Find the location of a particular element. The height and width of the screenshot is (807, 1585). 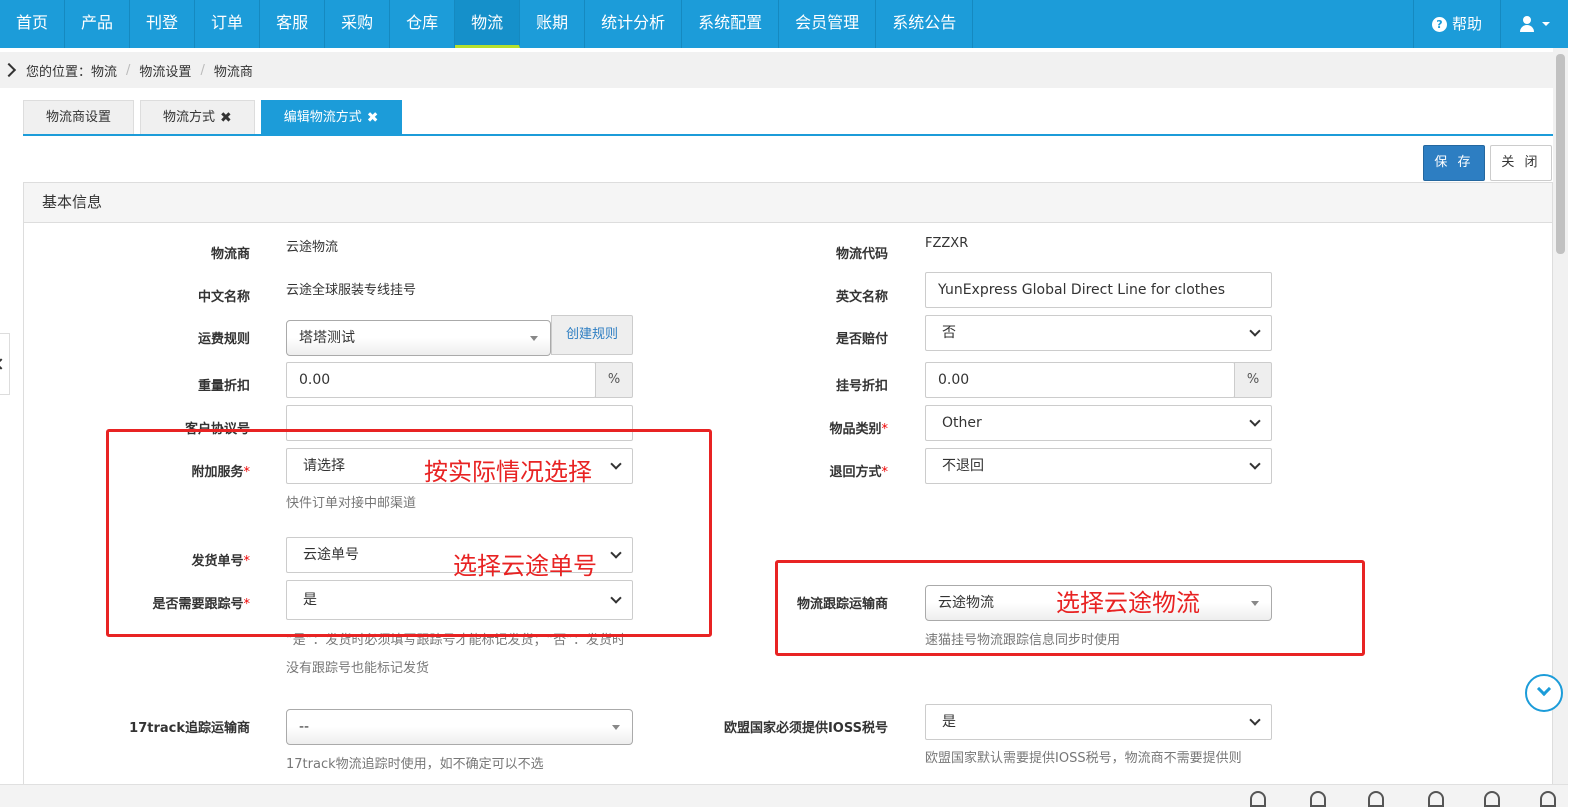

item-category-value: Other is located at coordinates (962, 423).